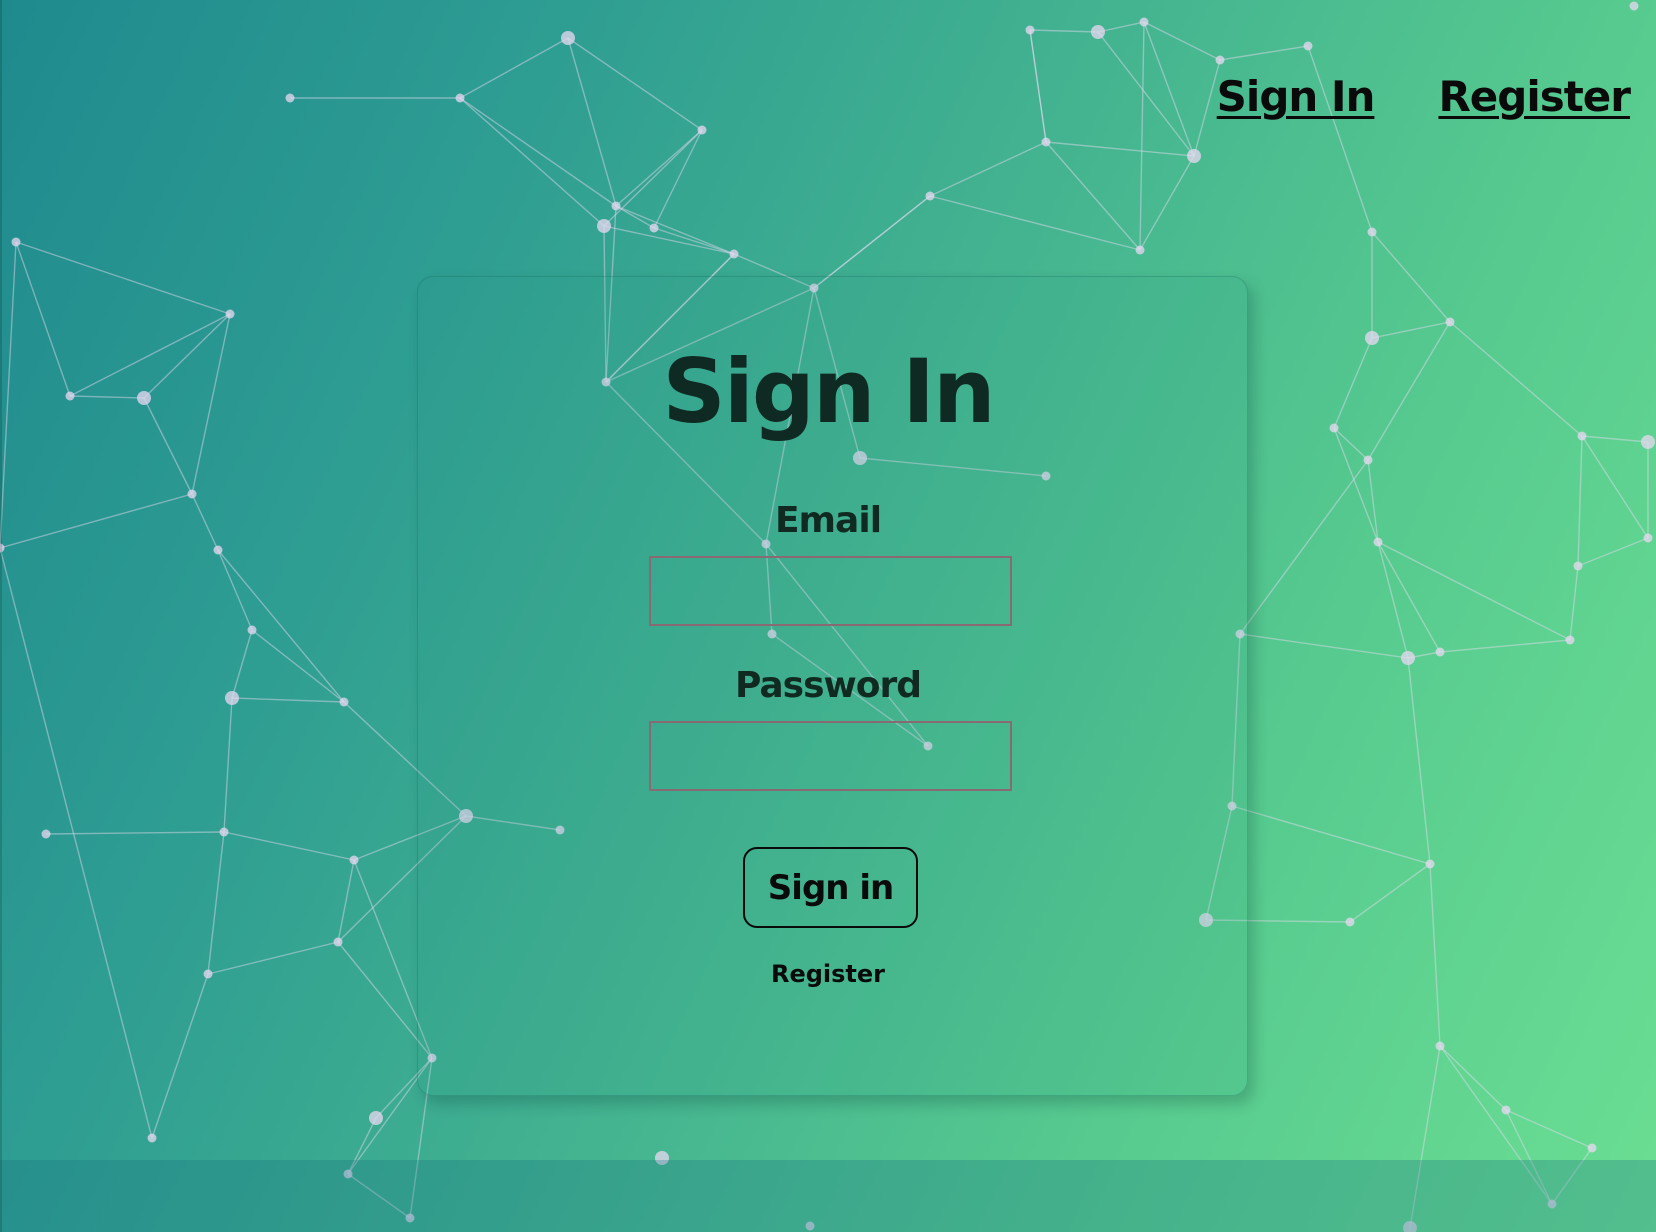  Describe the element at coordinates (828, 685) in the screenshot. I see `password-label: Password` at that location.